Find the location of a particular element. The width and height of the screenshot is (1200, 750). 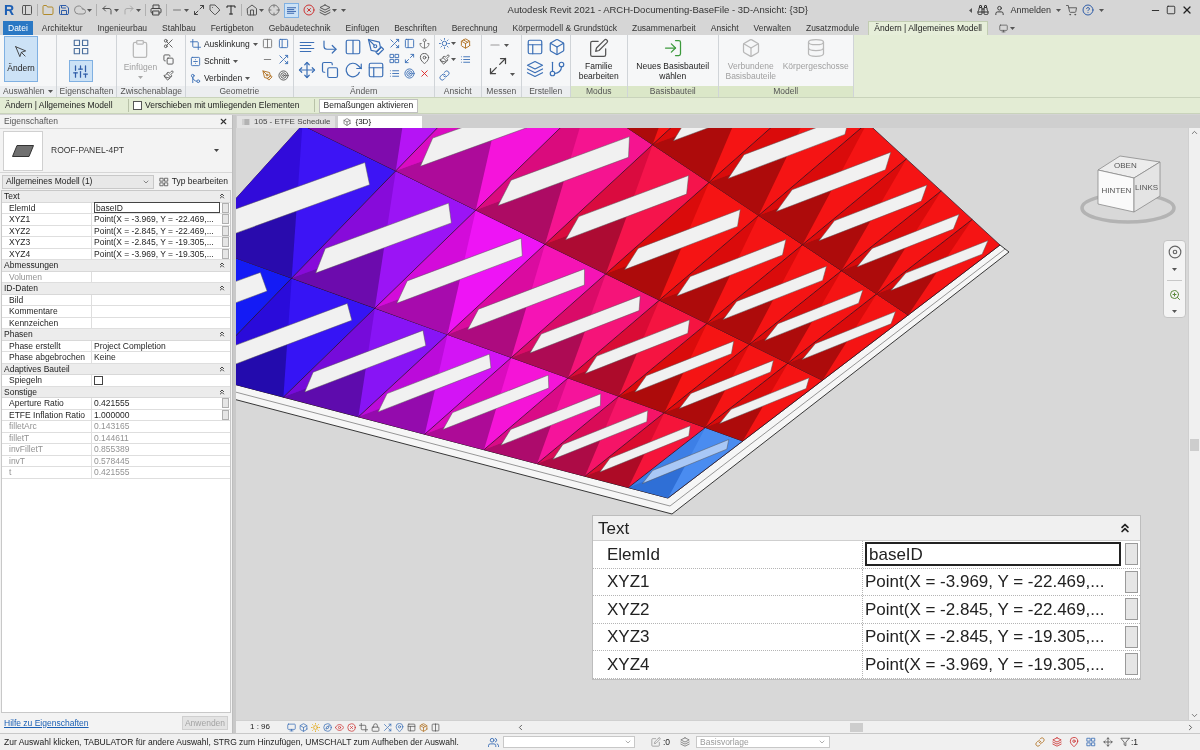

chevron-right-icon is located at coordinates (1190, 727).